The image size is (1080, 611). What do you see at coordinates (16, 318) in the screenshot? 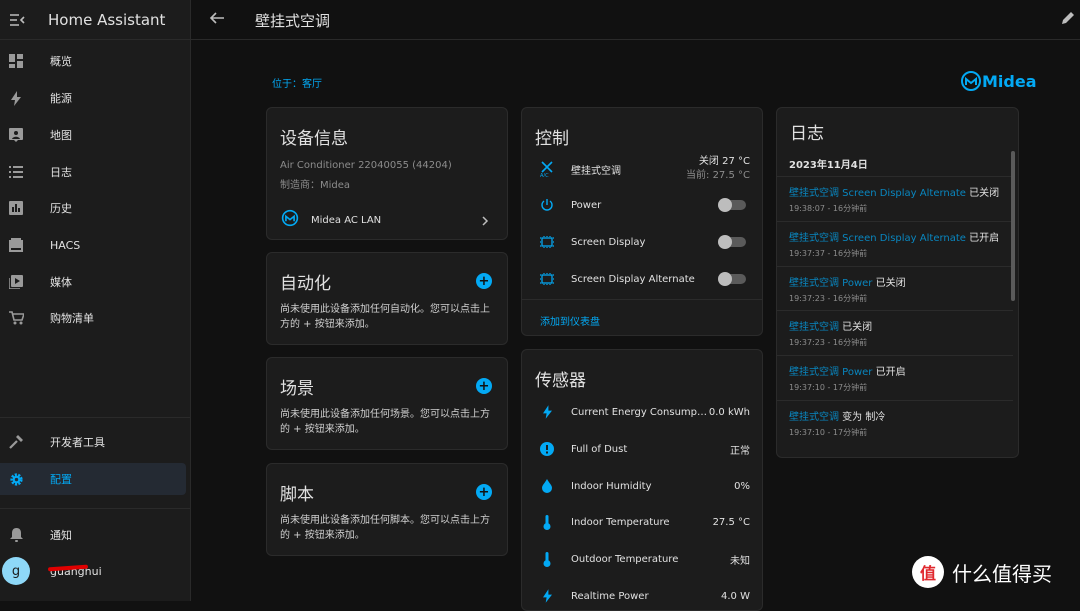
I see `cart-icon` at bounding box center [16, 318].